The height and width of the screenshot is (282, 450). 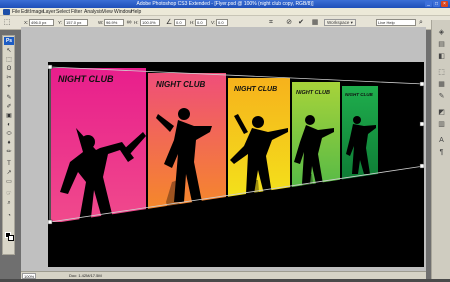 I want to click on width-field: 96.9%, so click(x=114, y=22).